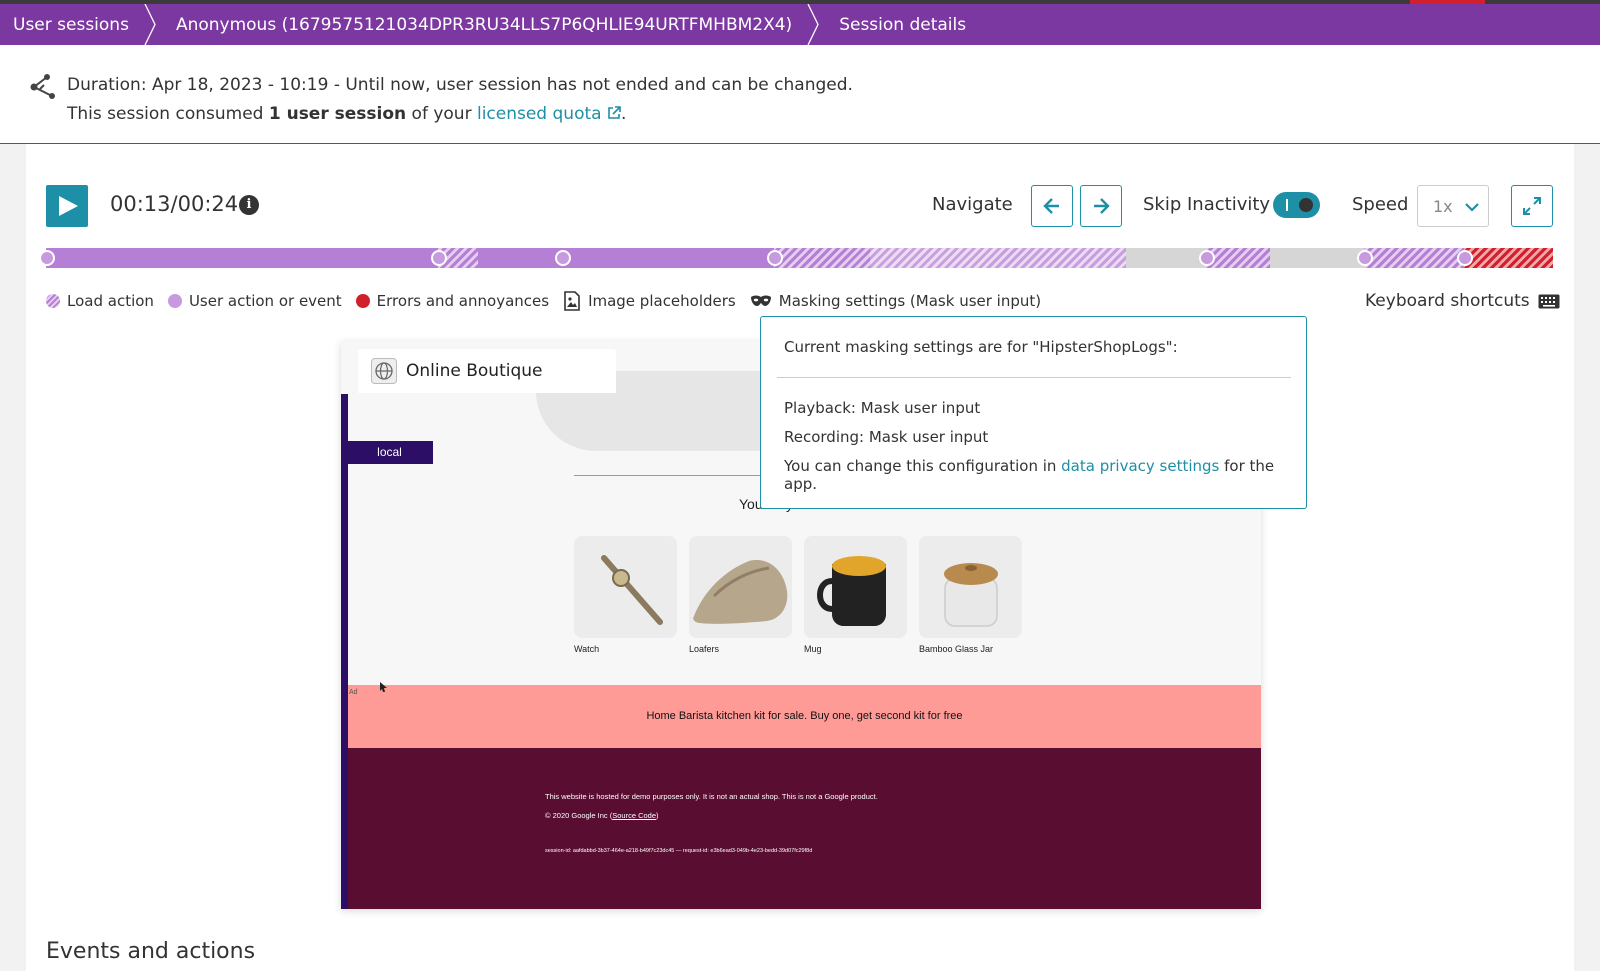 This screenshot has height=971, width=1600. I want to click on licensed-quota-label: licensed quota, so click(539, 114).